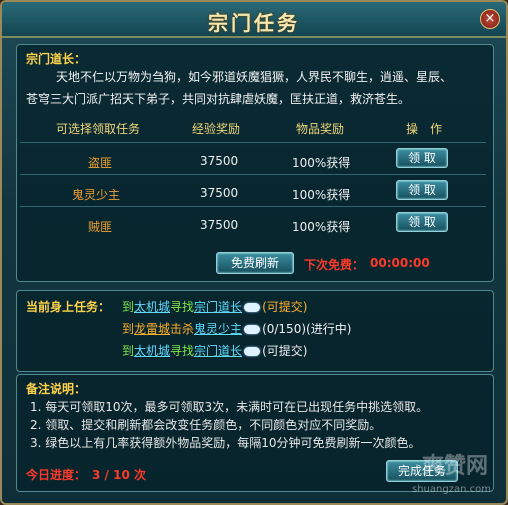  Describe the element at coordinates (218, 329) in the screenshot. I see `target-link: 鬼灵少主` at that location.